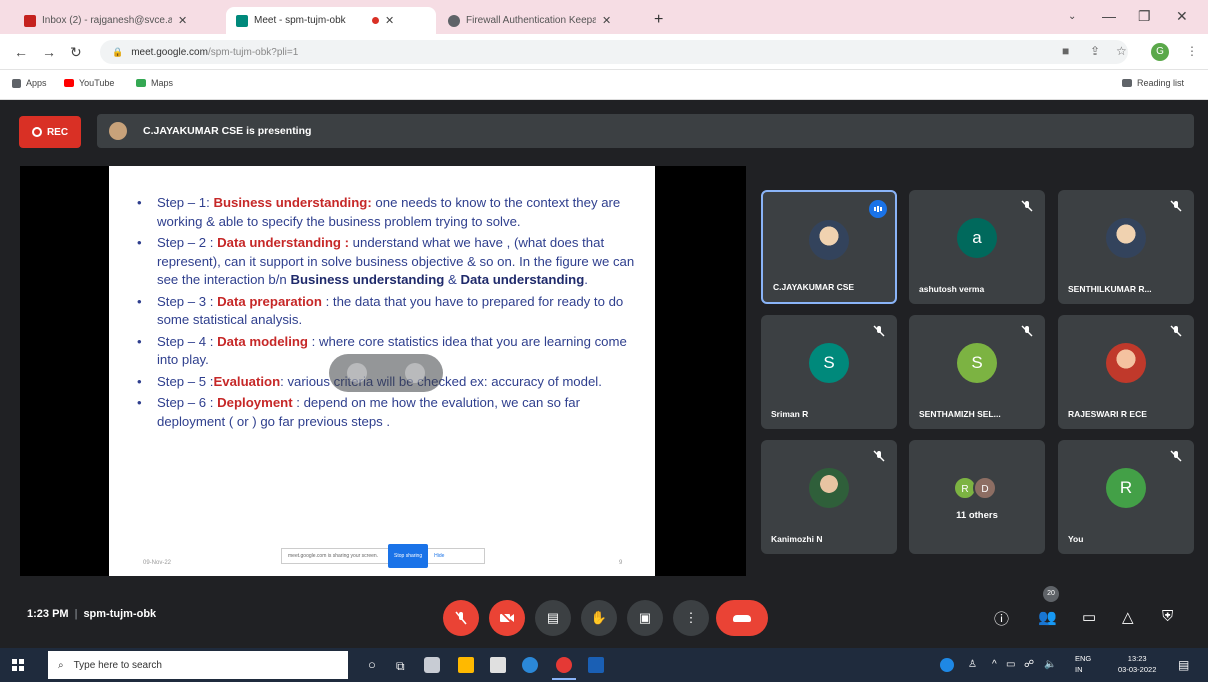 The height and width of the screenshot is (682, 1208). What do you see at coordinates (1083, 664) in the screenshot?
I see `language-indicator: ENG IN` at bounding box center [1083, 664].